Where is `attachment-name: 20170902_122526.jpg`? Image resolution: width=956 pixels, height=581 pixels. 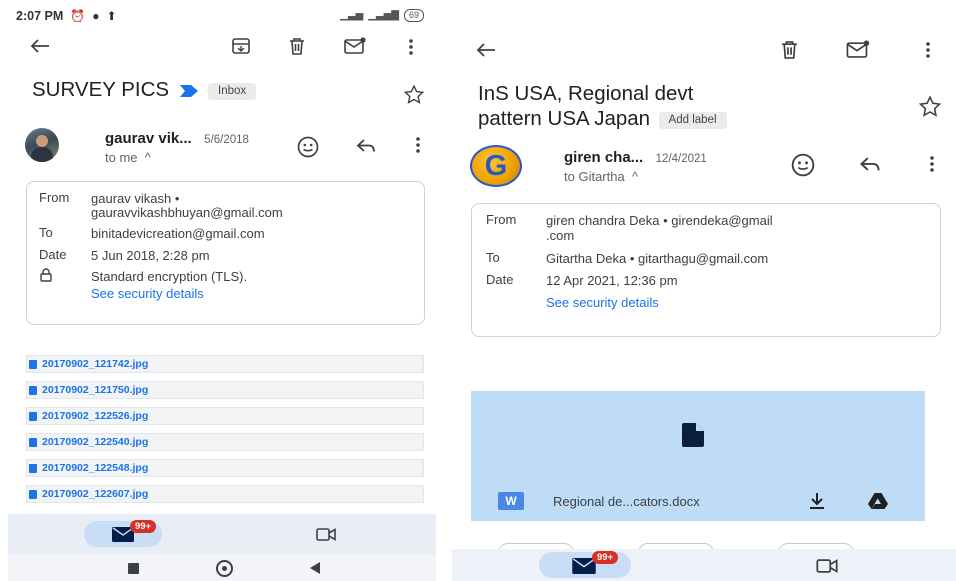
attachment-name: 20170902_122526.jpg is located at coordinates (95, 416).